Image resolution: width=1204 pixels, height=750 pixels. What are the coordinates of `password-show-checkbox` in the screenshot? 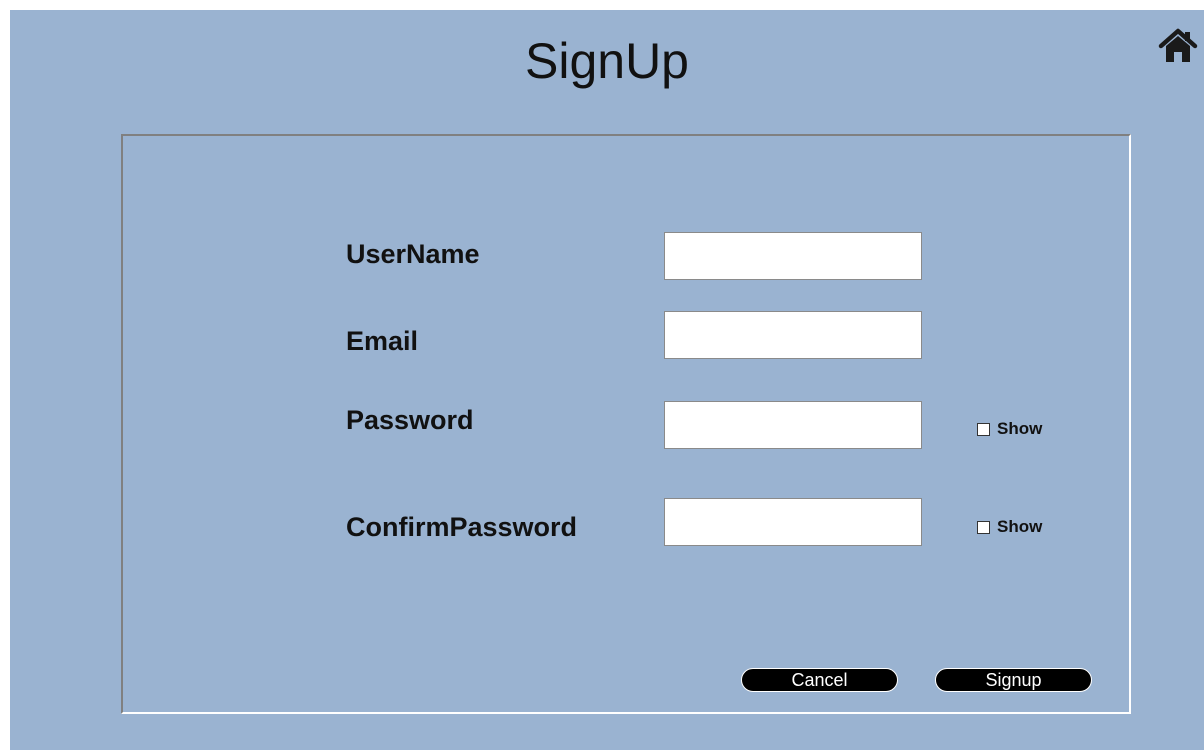 It's located at (983, 429).